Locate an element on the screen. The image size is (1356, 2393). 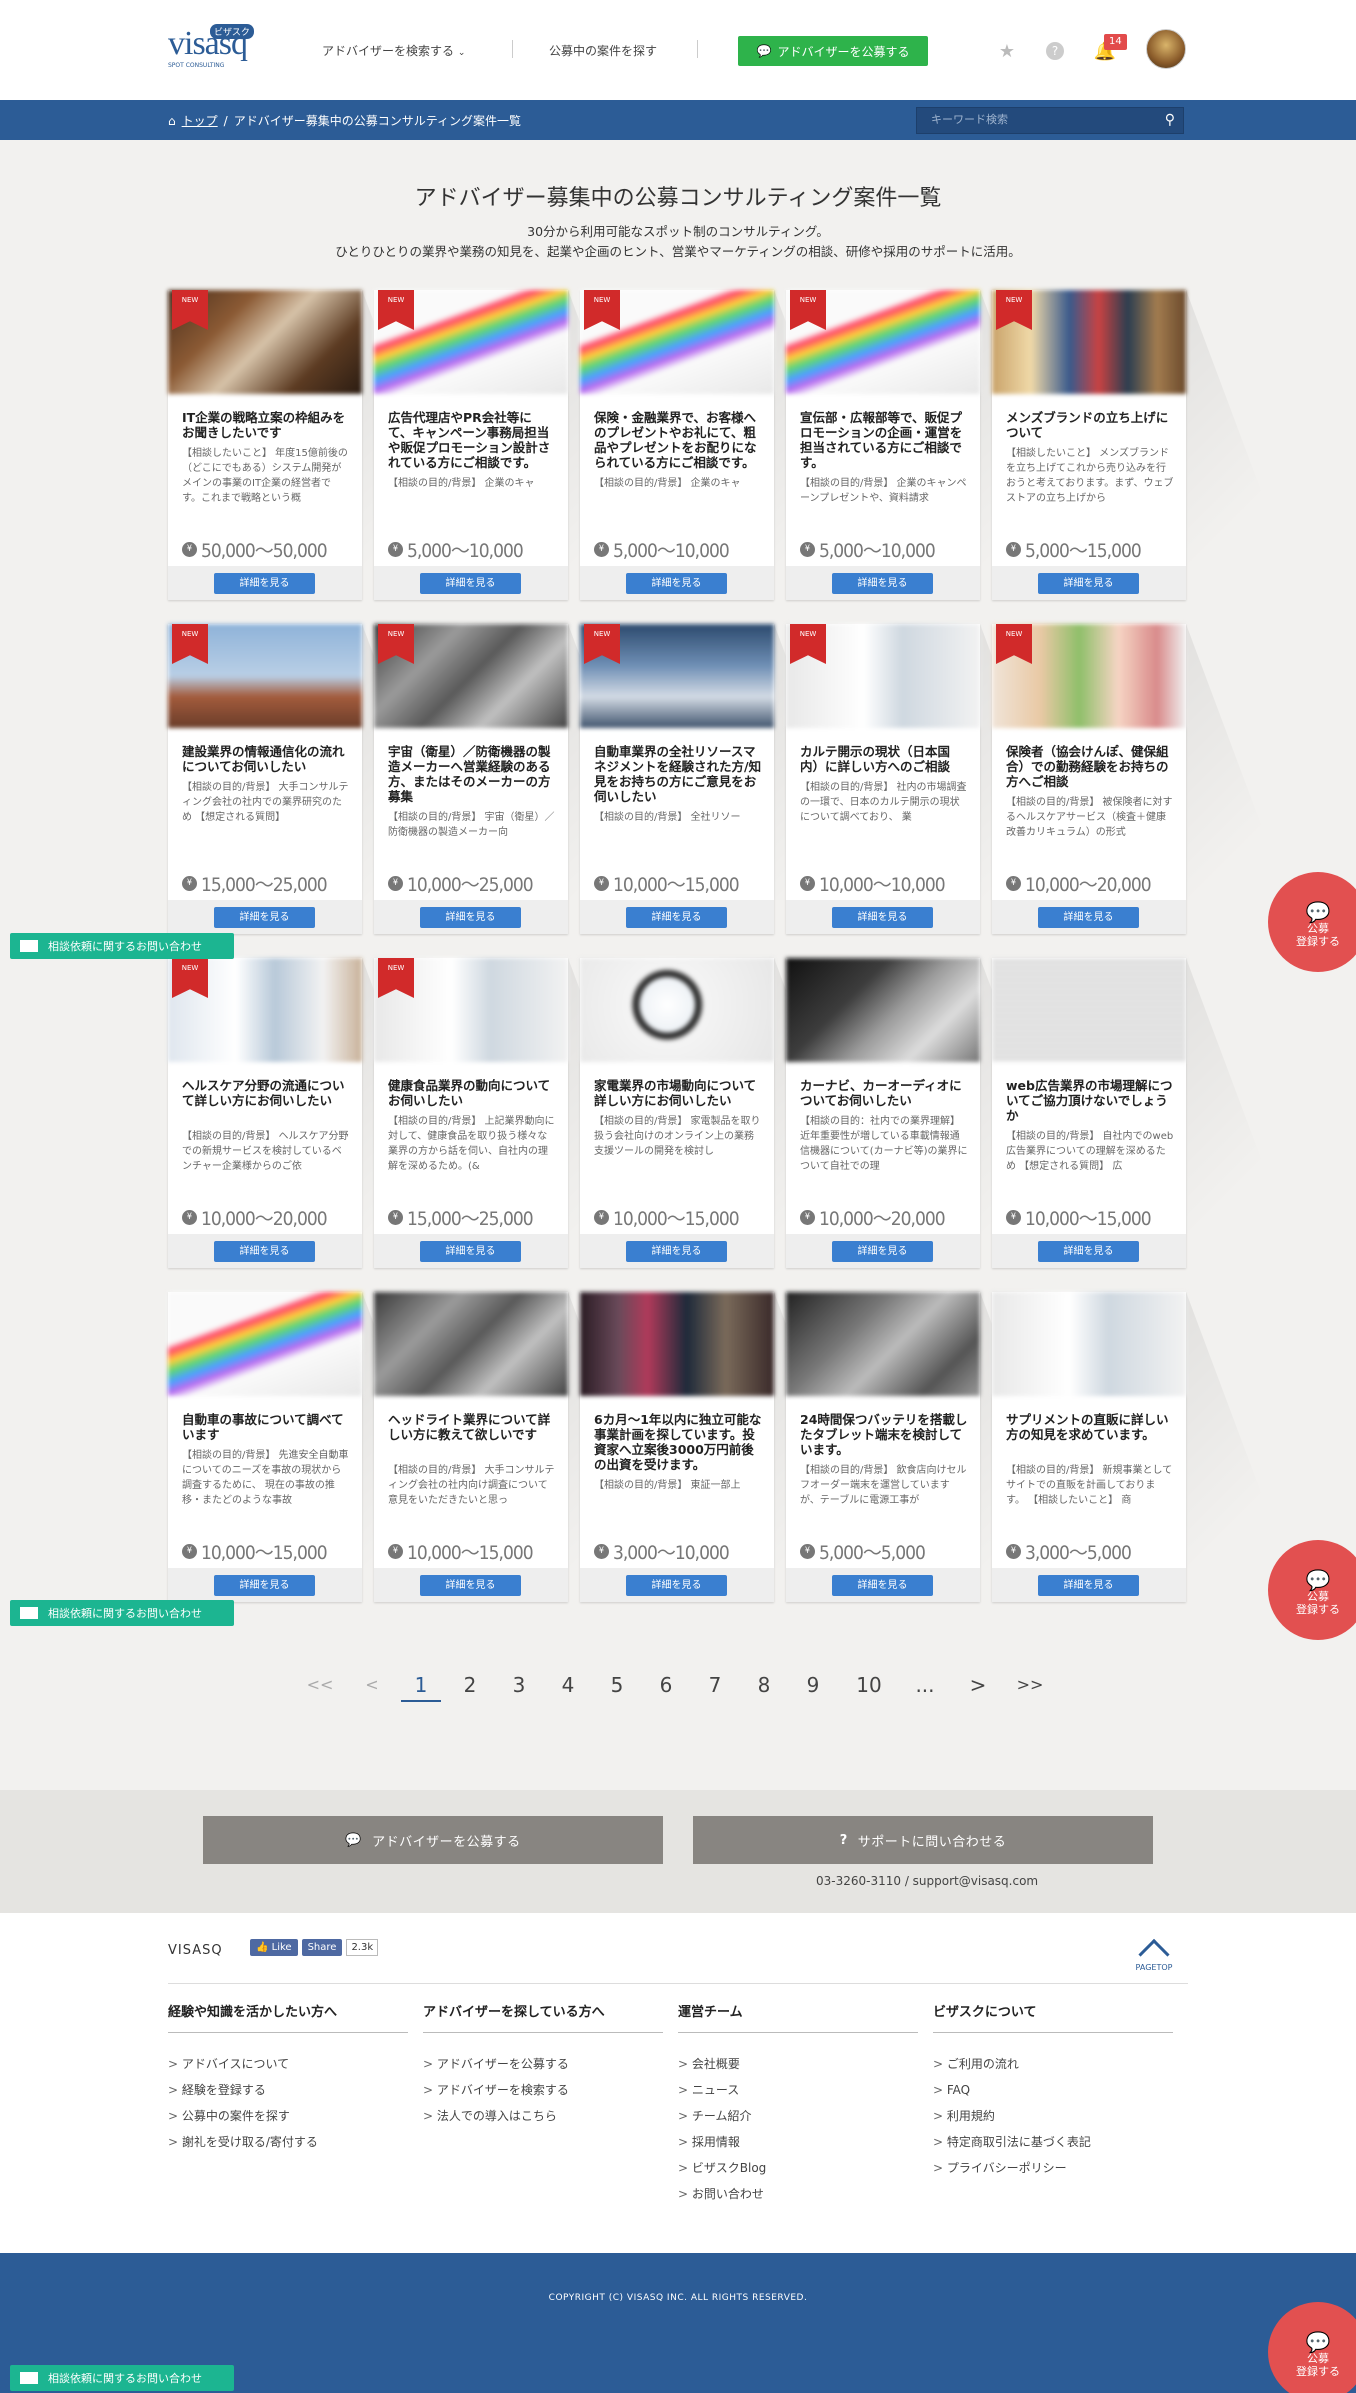
pagination-first: << is located at coordinates (320, 1685).